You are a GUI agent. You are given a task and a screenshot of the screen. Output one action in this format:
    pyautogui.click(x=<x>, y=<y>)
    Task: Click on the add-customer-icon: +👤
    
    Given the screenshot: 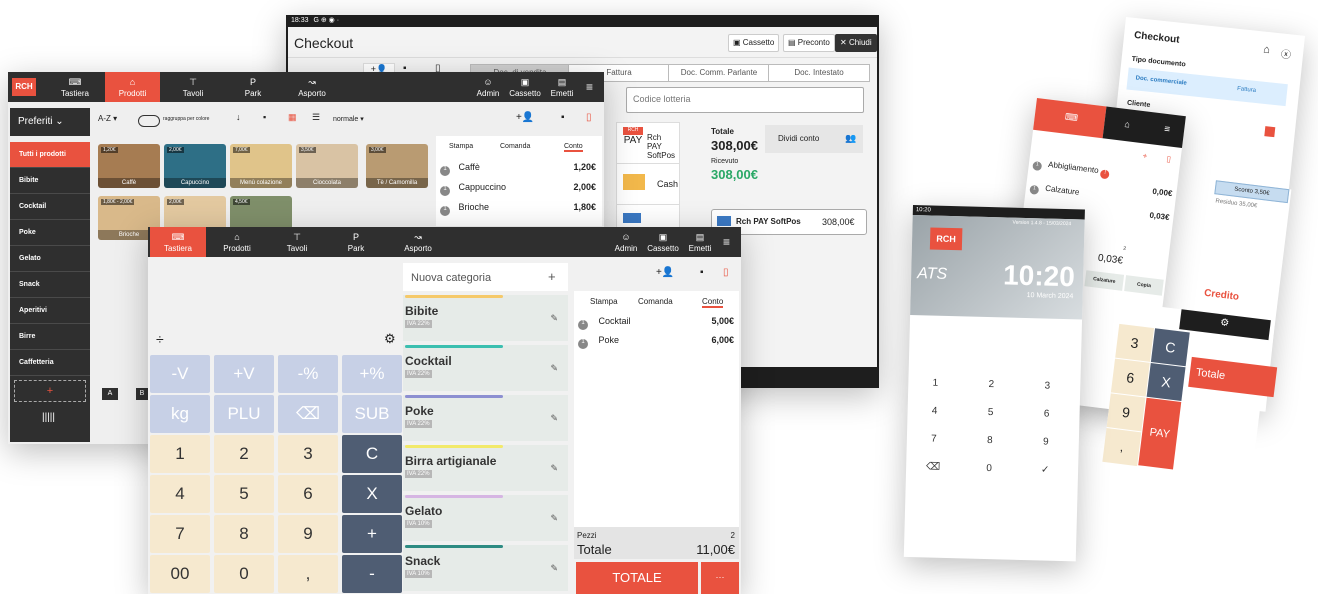 What is the action you would take?
    pyautogui.click(x=525, y=117)
    